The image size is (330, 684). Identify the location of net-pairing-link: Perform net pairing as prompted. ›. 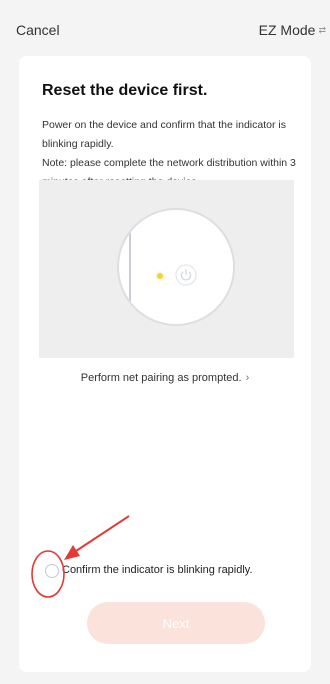
(165, 378).